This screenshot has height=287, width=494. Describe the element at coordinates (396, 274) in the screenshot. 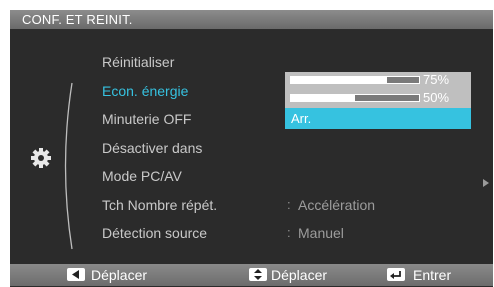

I see `enter-key-icon` at that location.